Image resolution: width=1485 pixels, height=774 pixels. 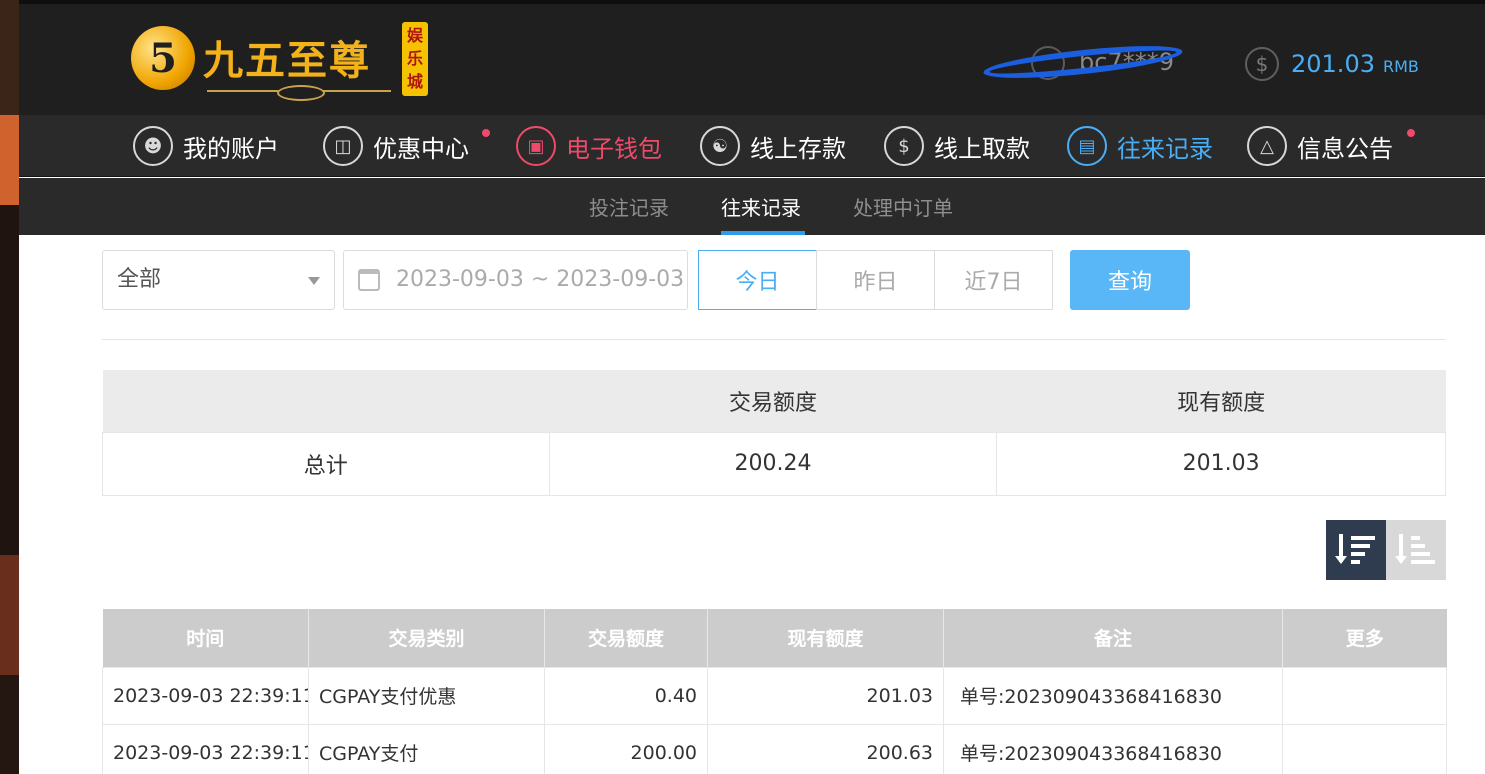 What do you see at coordinates (426, 695) in the screenshot?
I see `cell-type: CGPAY支付优惠` at bounding box center [426, 695].